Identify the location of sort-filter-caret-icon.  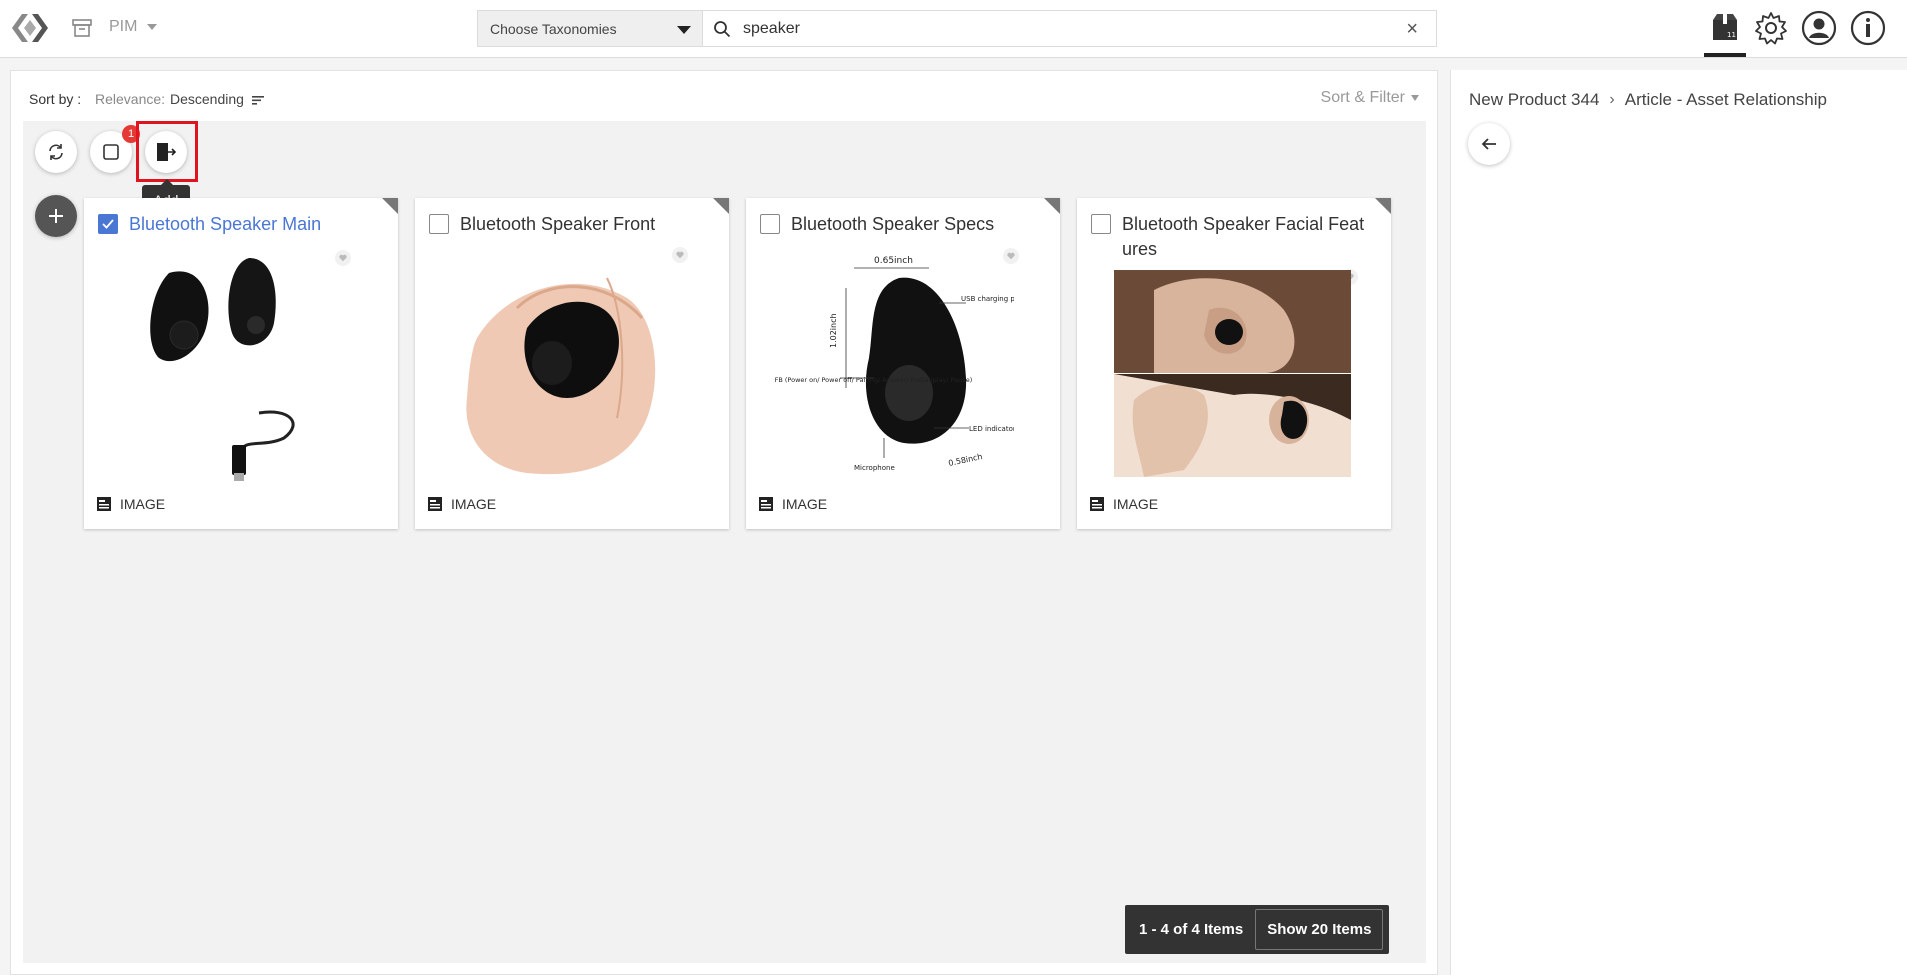
(1415, 97).